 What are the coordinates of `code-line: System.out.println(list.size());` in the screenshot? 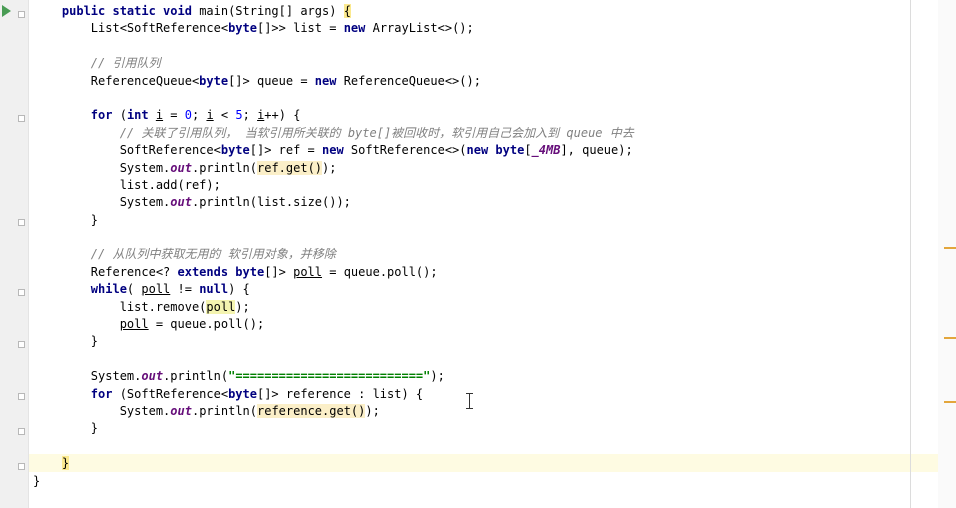 It's located at (333, 202).